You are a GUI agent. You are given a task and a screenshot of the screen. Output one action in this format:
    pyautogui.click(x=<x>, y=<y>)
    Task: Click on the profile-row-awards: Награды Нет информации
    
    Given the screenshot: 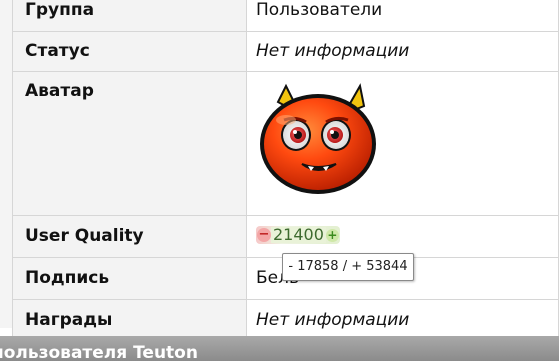 What is the action you would take?
    pyautogui.click(x=285, y=320)
    